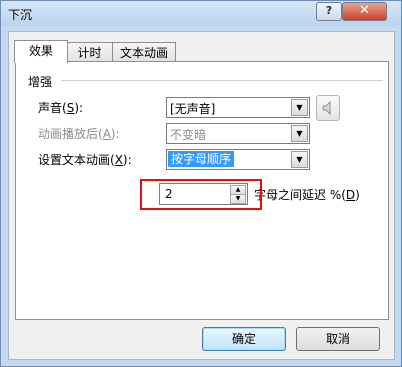 This screenshot has width=402, height=367. I want to click on help-button: ?, so click(329, 11).